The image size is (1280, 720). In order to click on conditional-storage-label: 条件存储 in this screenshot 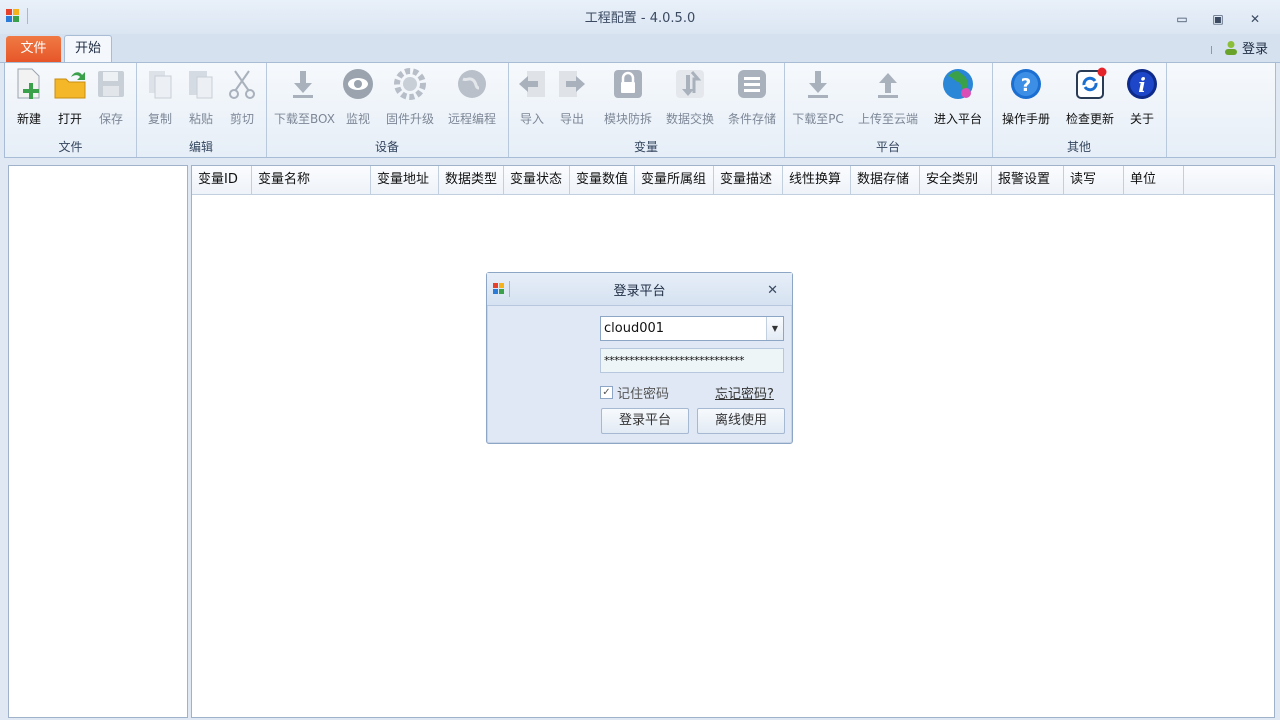, I will do `click(751, 119)`.